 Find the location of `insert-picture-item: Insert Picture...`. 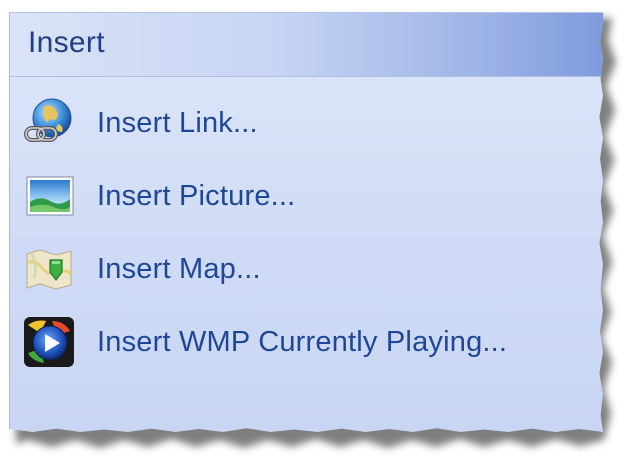

insert-picture-item: Insert Picture... is located at coordinates (158, 196).